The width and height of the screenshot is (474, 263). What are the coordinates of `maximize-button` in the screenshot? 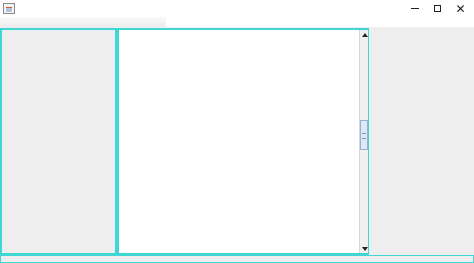 It's located at (437, 8).